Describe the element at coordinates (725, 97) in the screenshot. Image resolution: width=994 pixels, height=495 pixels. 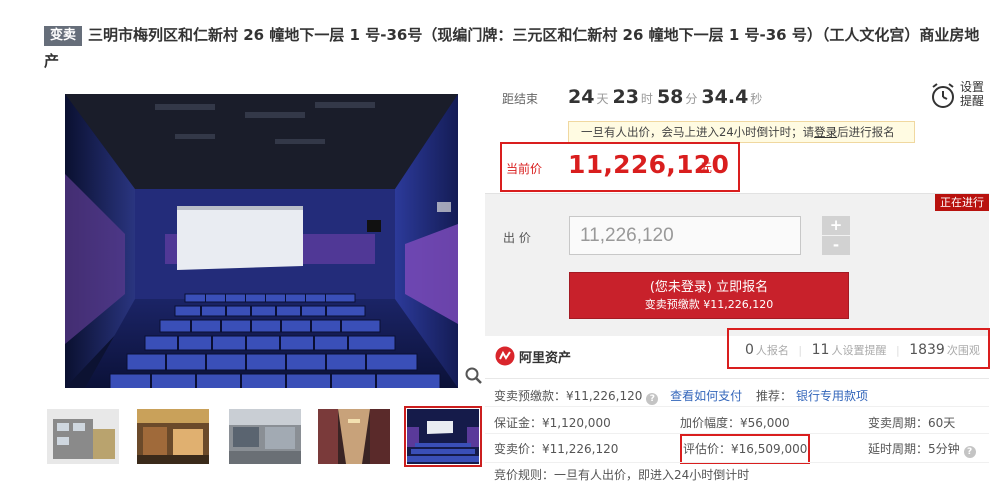
I see `timer-seconds: 34.4` at that location.